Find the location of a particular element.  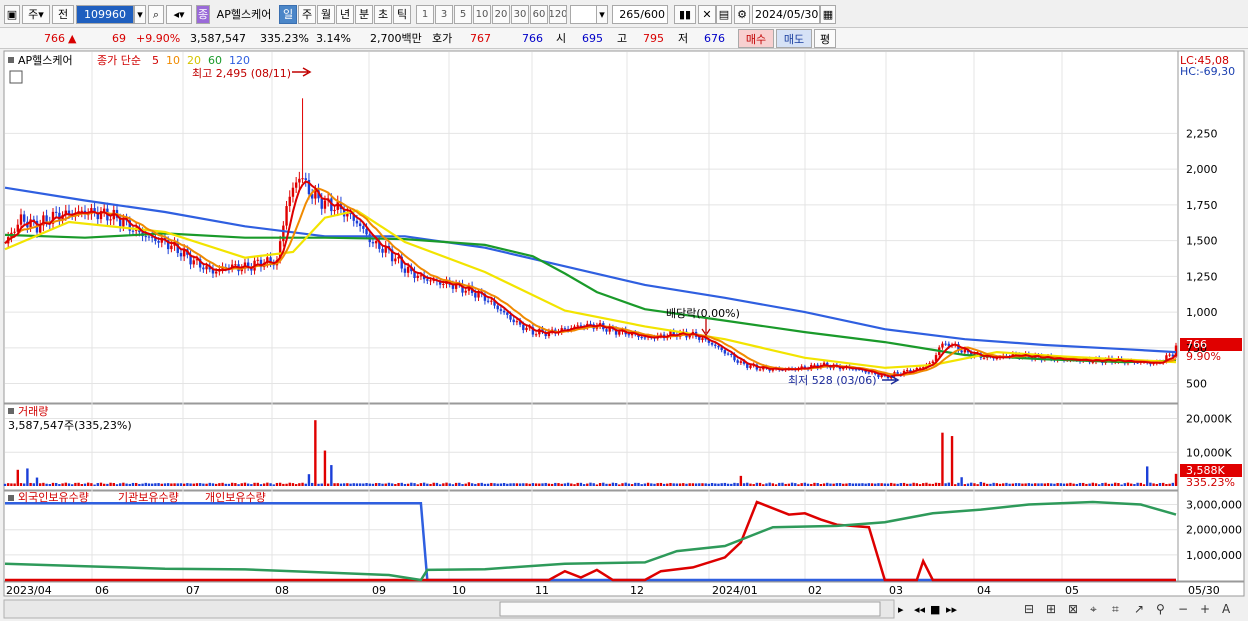

interval-button-1: 1 is located at coordinates (425, 14).